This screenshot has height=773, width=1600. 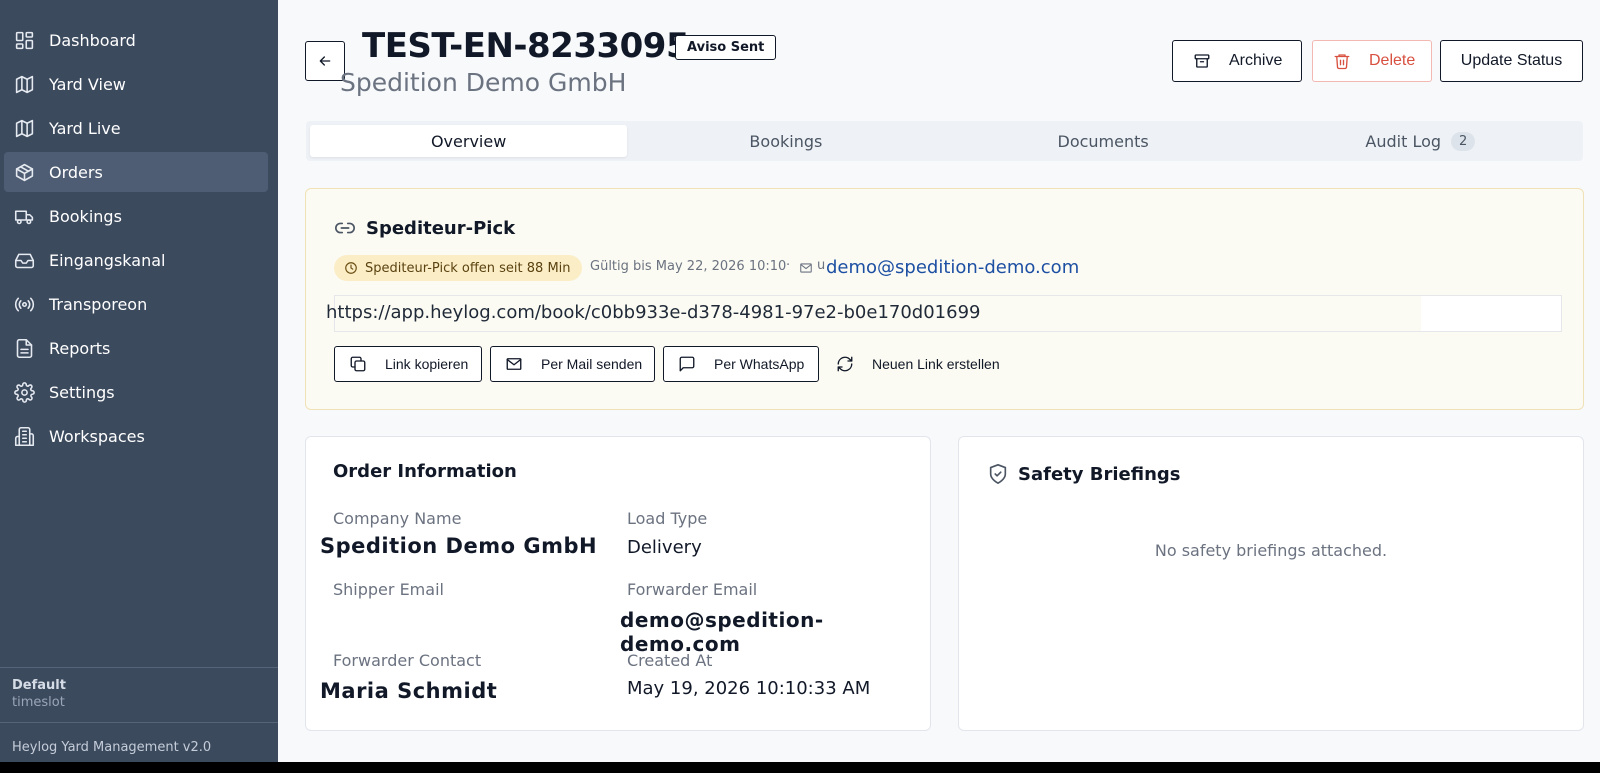 I want to click on shipper-email-label: Shipper Email, so click(x=388, y=589).